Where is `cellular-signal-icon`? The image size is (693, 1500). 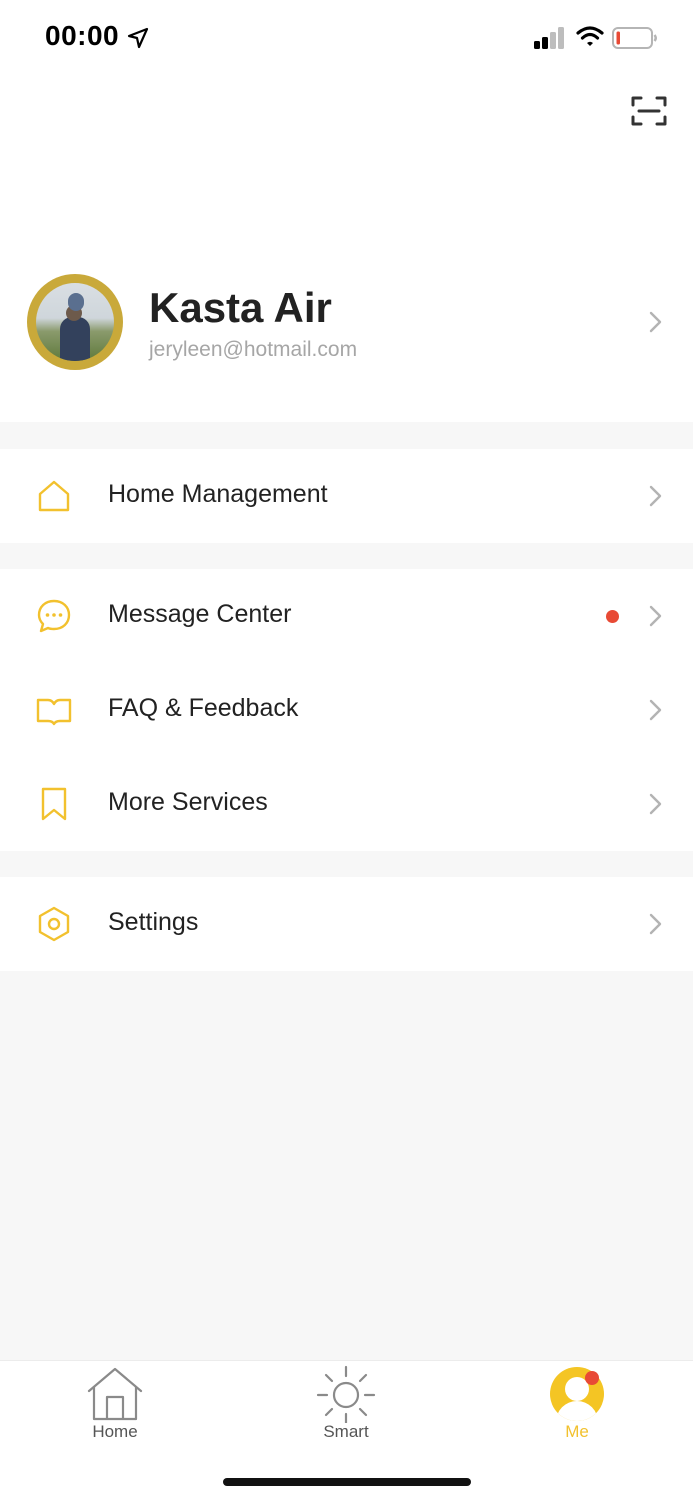 cellular-signal-icon is located at coordinates (549, 38).